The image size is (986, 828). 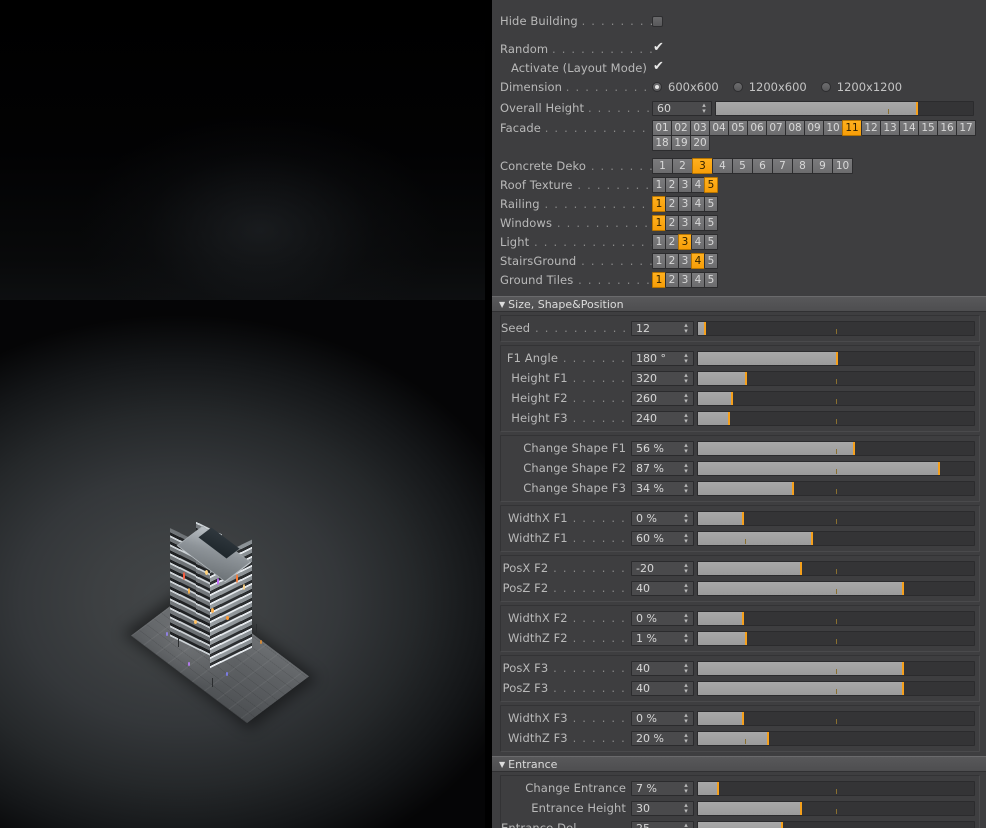 What do you see at coordinates (784, 87) in the screenshot?
I see `dimension-radio-group: 600x600 1200x600 1200x1200` at bounding box center [784, 87].